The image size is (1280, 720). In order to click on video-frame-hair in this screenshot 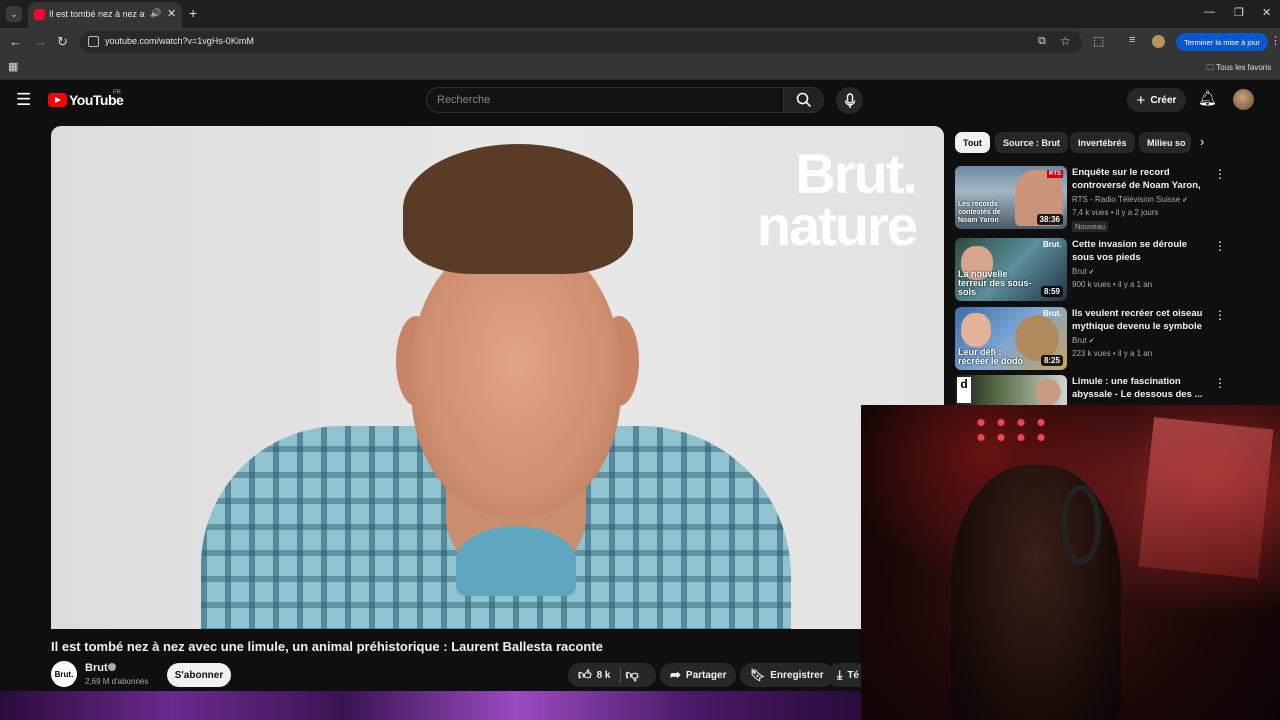, I will do `click(518, 209)`.